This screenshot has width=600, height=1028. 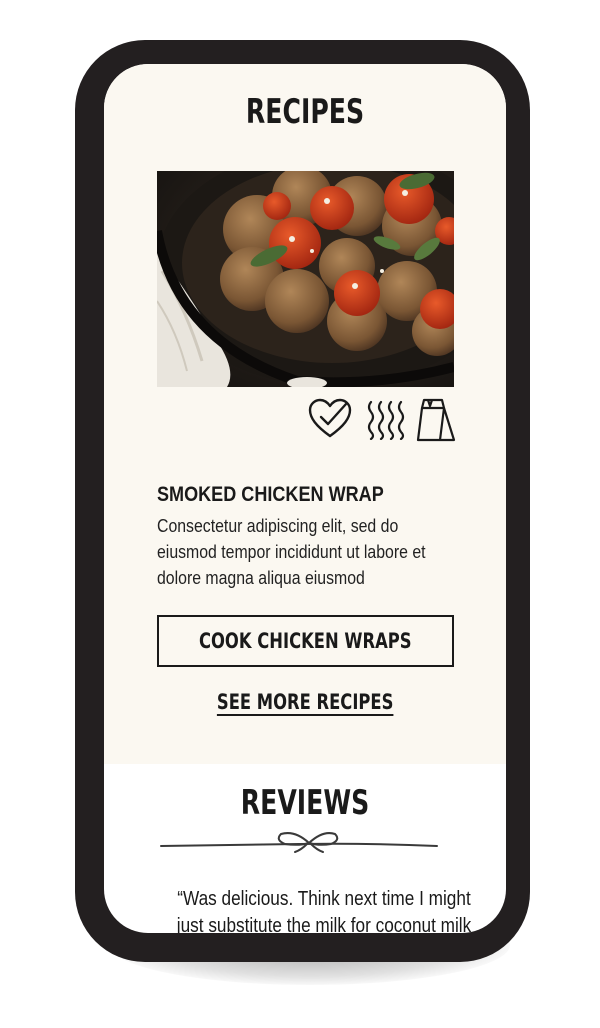 What do you see at coordinates (270, 494) in the screenshot?
I see `recipe-name: SMOKED CHICKEN WRAP` at bounding box center [270, 494].